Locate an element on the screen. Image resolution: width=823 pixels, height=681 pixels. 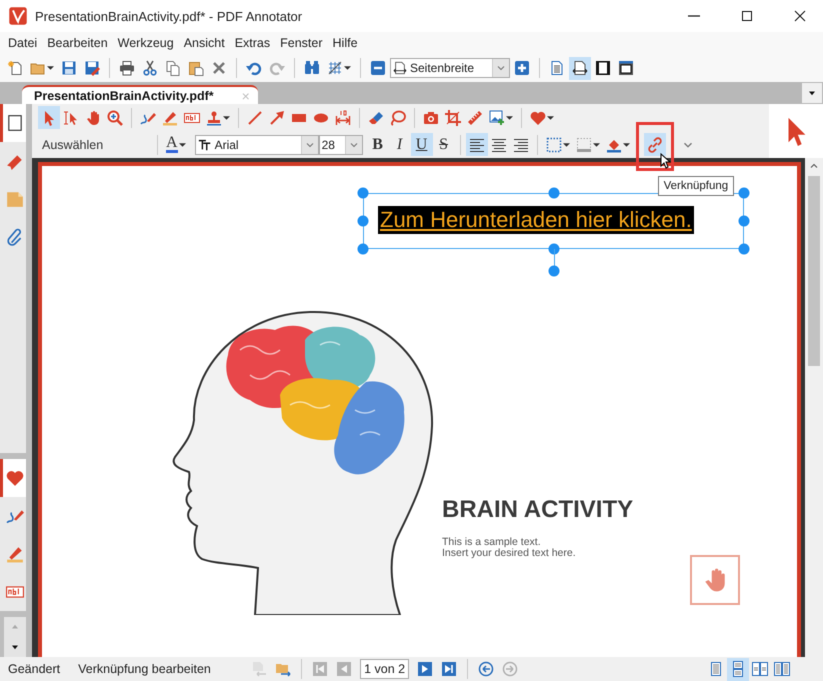
pages-tab is located at coordinates (13, 123).